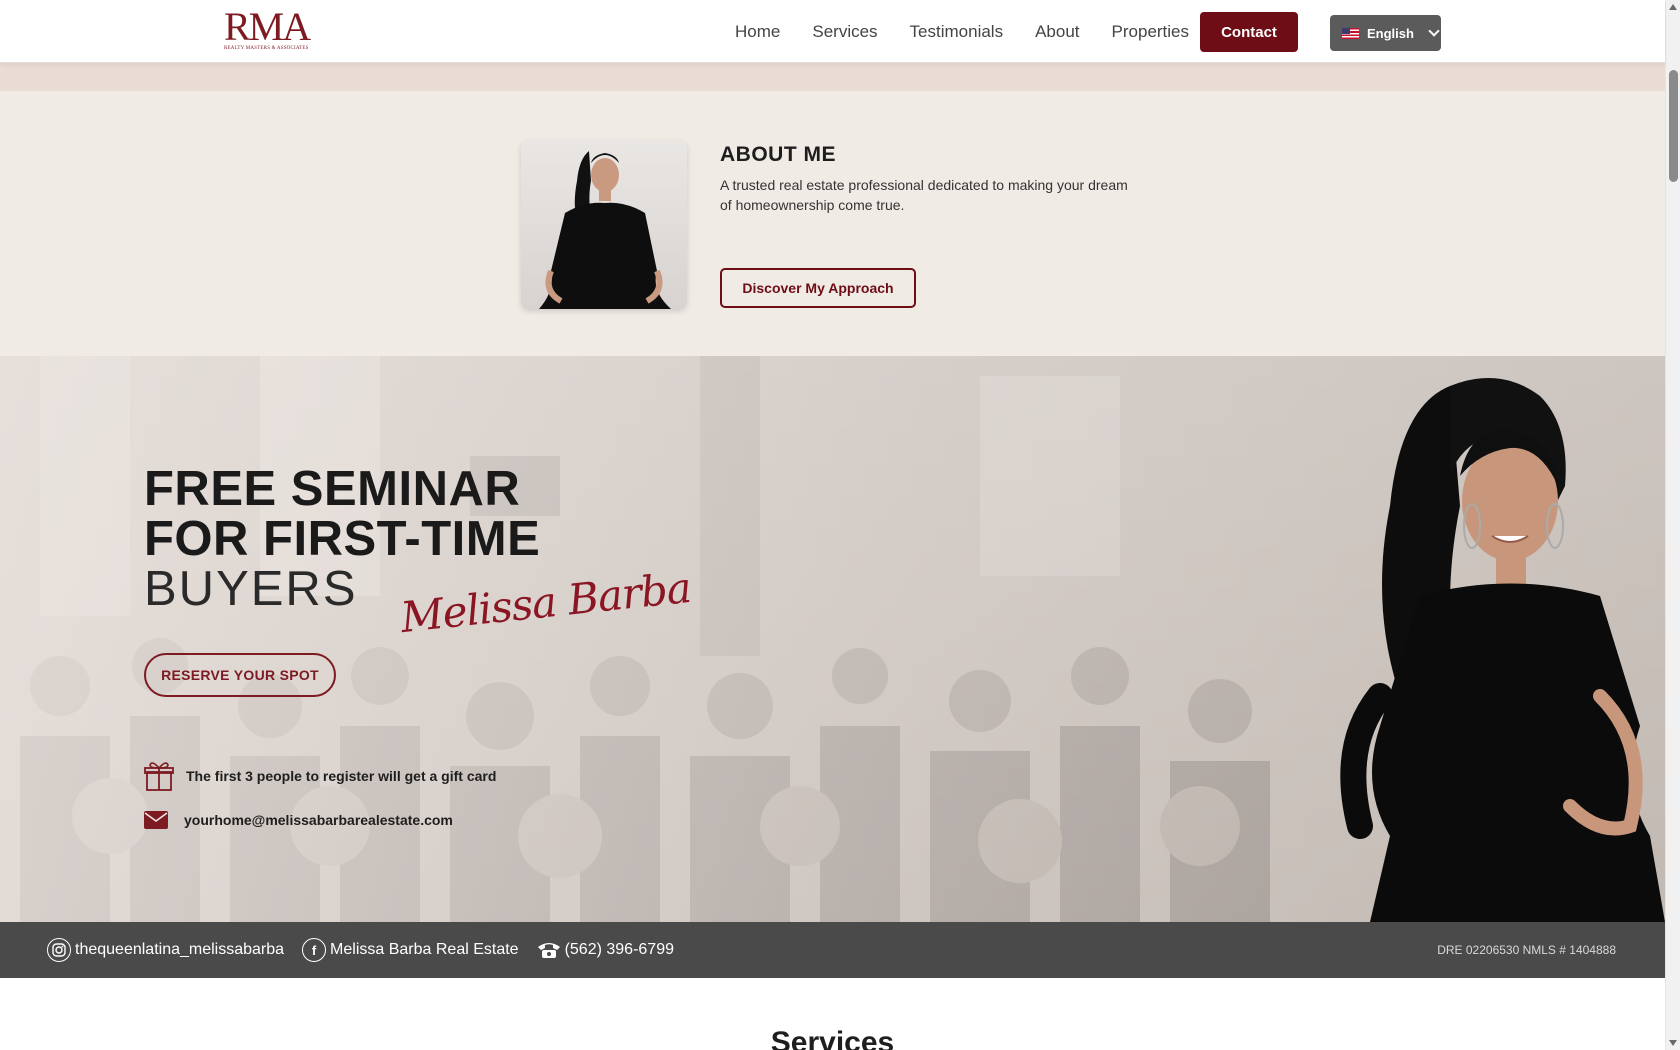 This screenshot has width=1680, height=1050. What do you see at coordinates (1057, 32) in the screenshot?
I see `nav-about: About` at bounding box center [1057, 32].